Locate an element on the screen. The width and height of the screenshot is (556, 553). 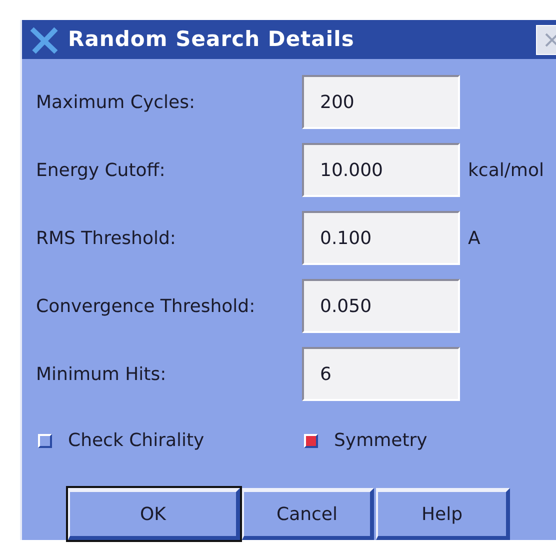
field-label: Maximum Cycles: is located at coordinates (116, 102).